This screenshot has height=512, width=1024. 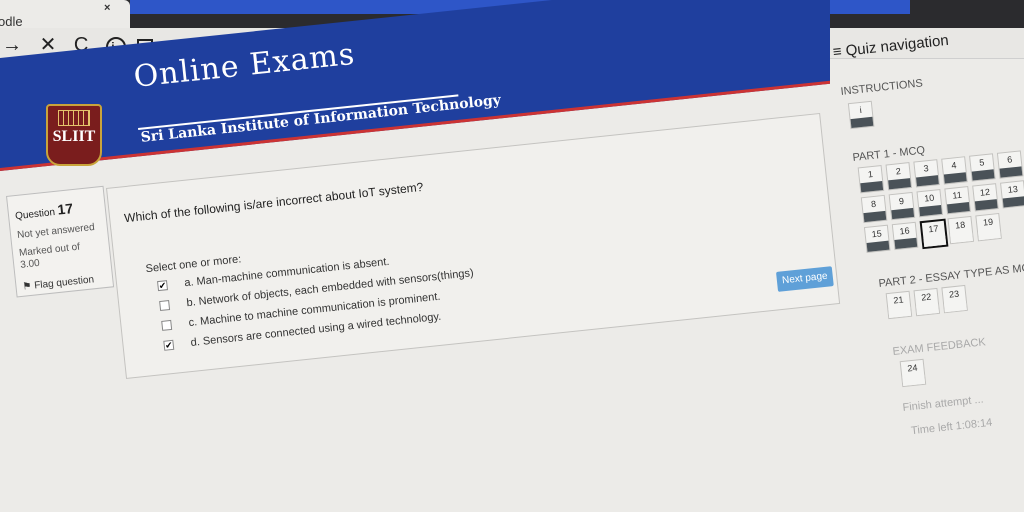 I want to click on option-c-checkbox, so click(x=167, y=325).